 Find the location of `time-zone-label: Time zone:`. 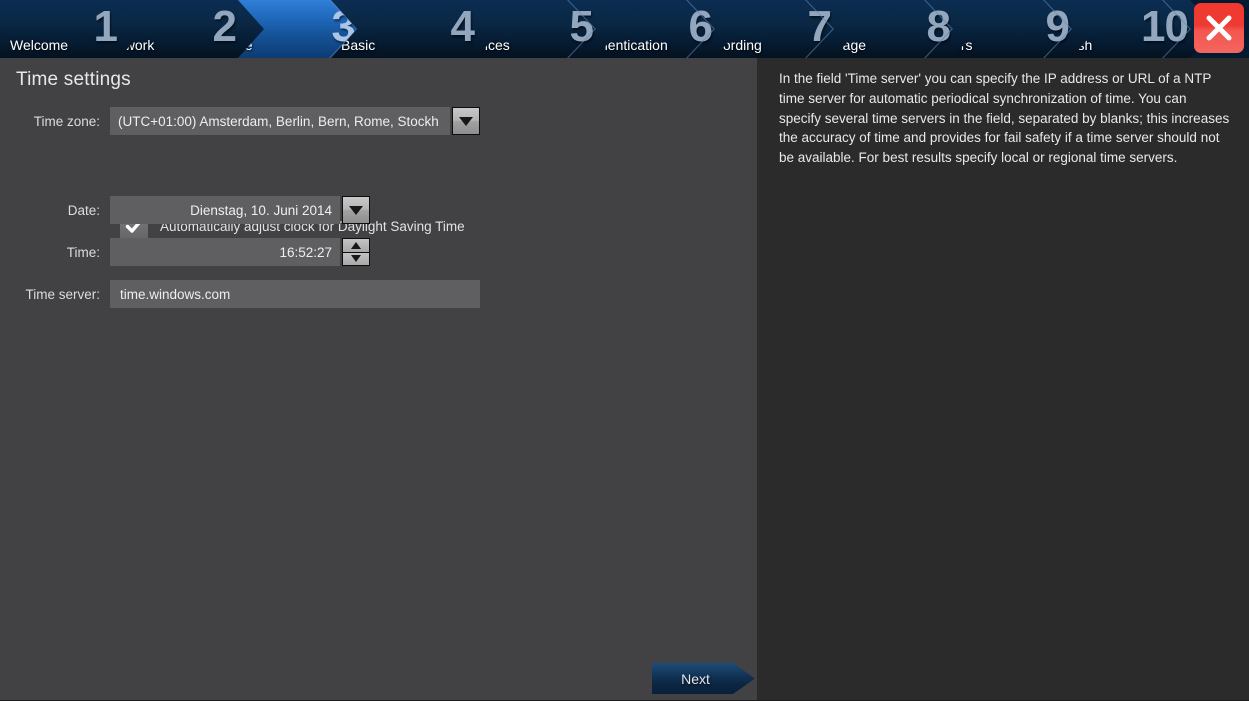

time-zone-label: Time zone: is located at coordinates (66, 121).